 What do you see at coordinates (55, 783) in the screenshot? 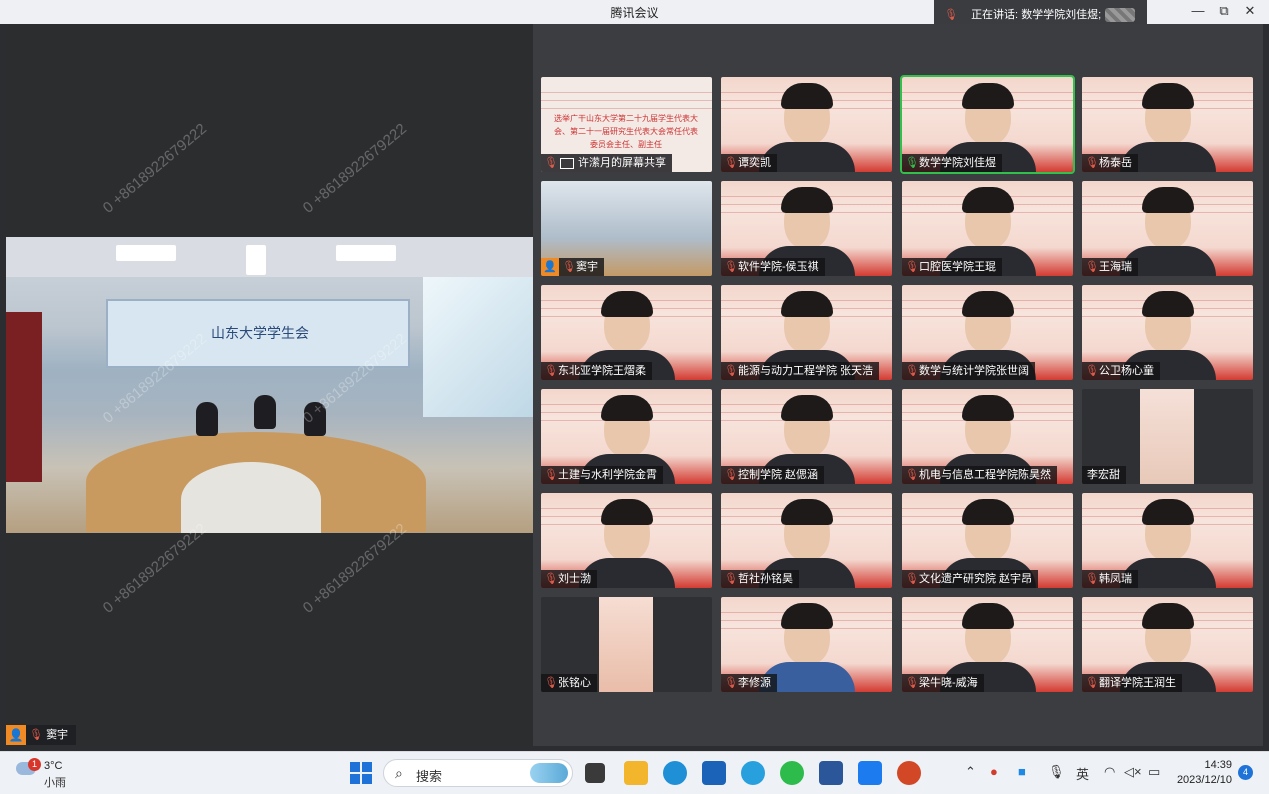
I see `weather-condition: 小雨` at bounding box center [55, 783].